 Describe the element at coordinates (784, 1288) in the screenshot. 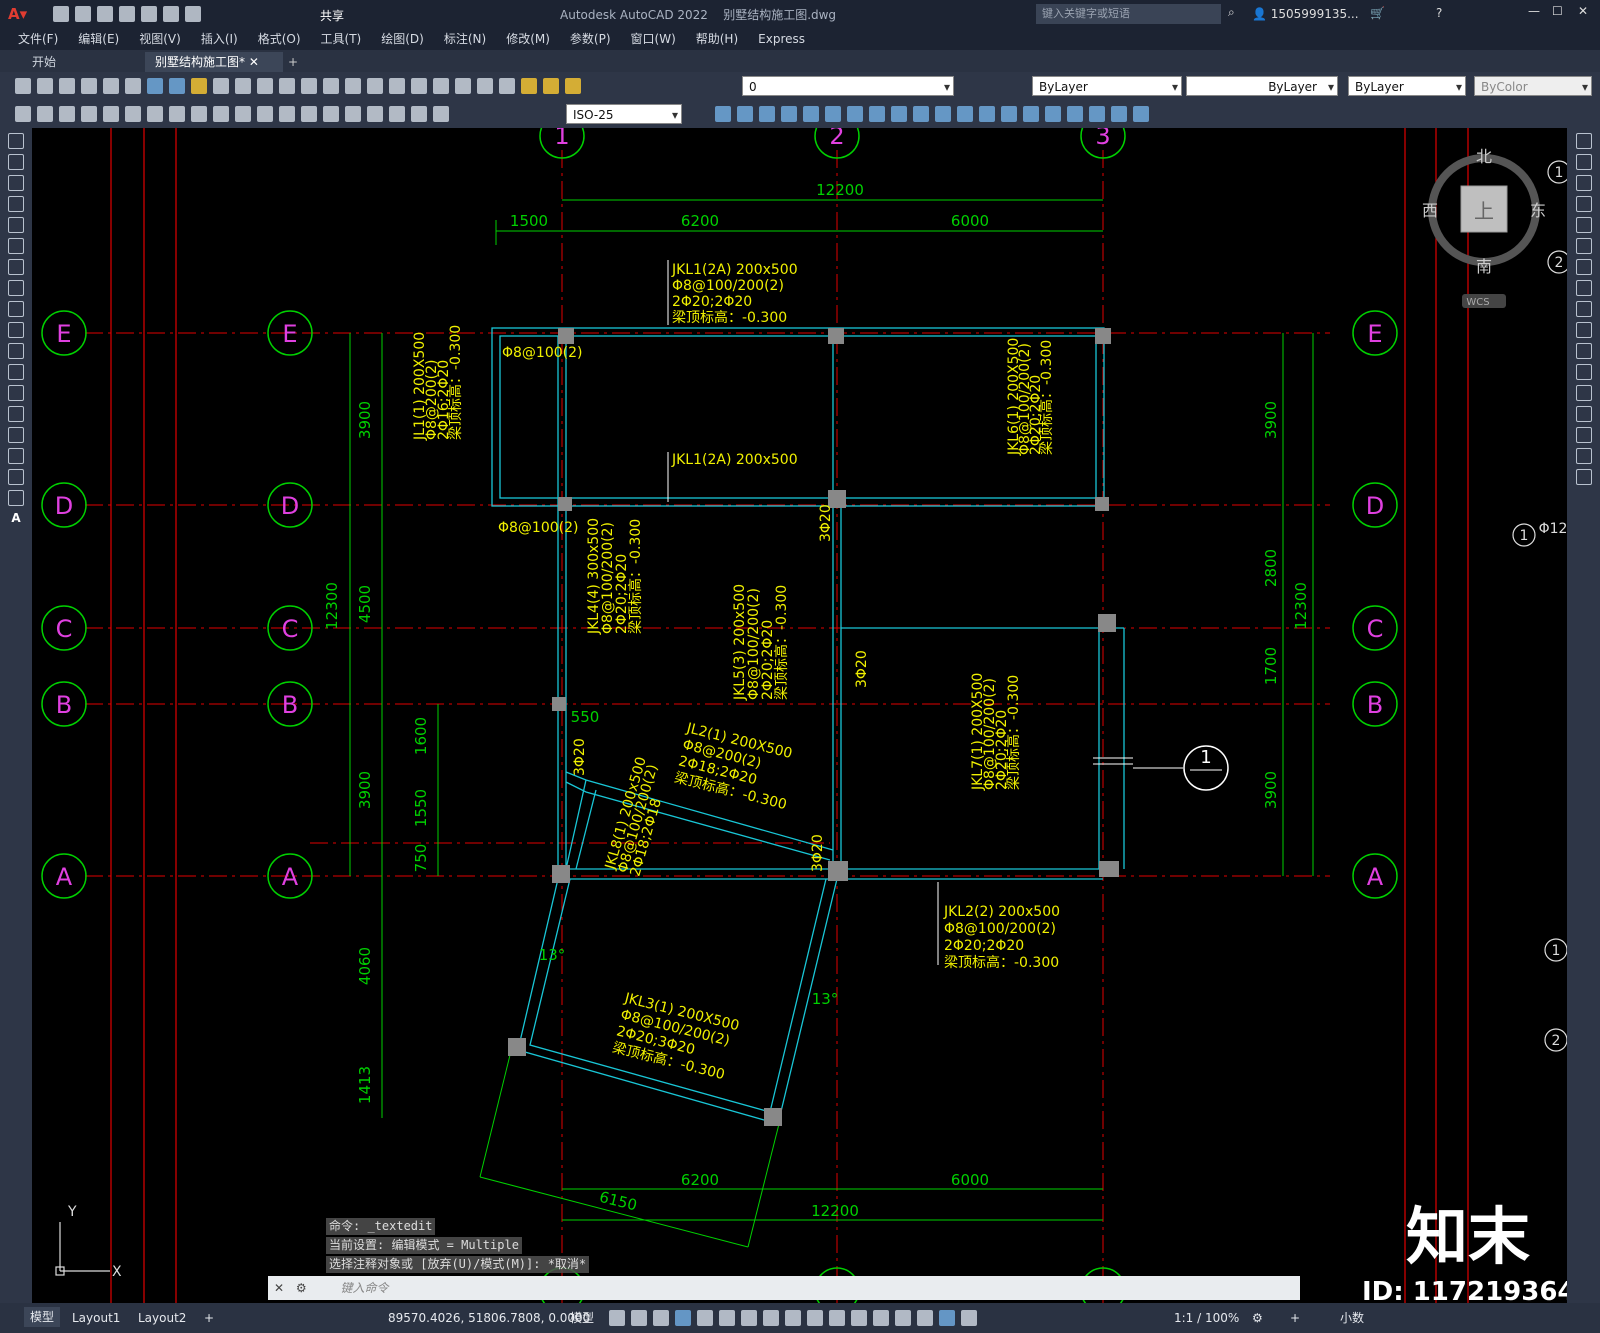

I see `command-input: ✕ ⚙ 键入命令` at that location.